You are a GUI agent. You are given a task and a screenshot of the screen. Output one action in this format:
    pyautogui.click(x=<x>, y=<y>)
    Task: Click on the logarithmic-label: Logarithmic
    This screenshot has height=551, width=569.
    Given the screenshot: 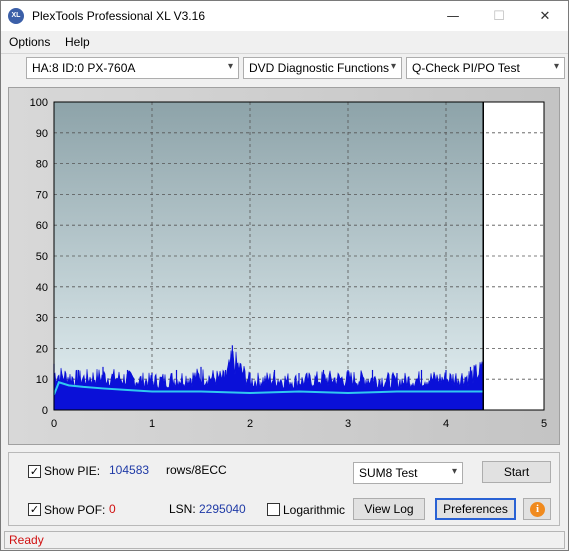 What is the action you would take?
    pyautogui.click(x=314, y=510)
    